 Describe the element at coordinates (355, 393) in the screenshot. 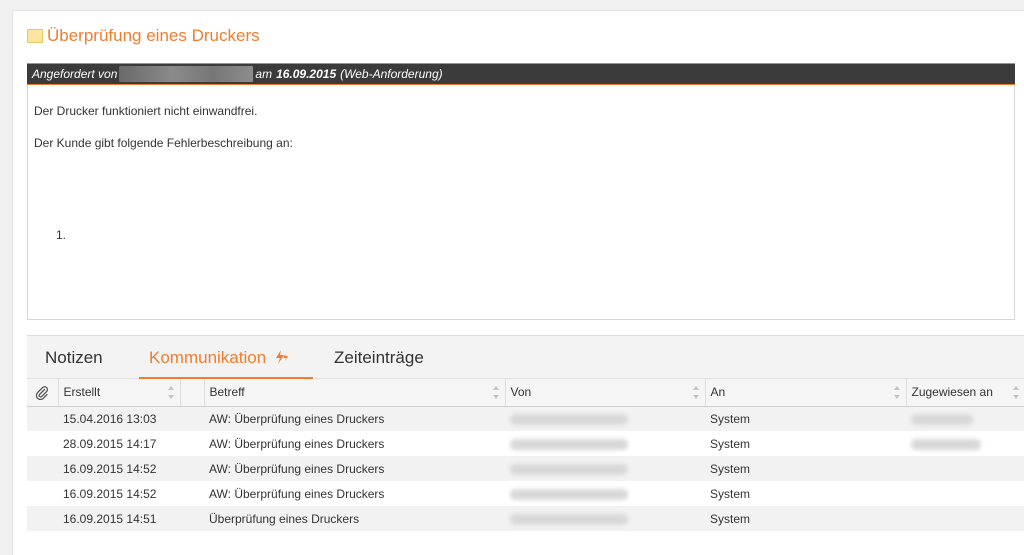

I see `column-header-betreff: Betreff` at that location.